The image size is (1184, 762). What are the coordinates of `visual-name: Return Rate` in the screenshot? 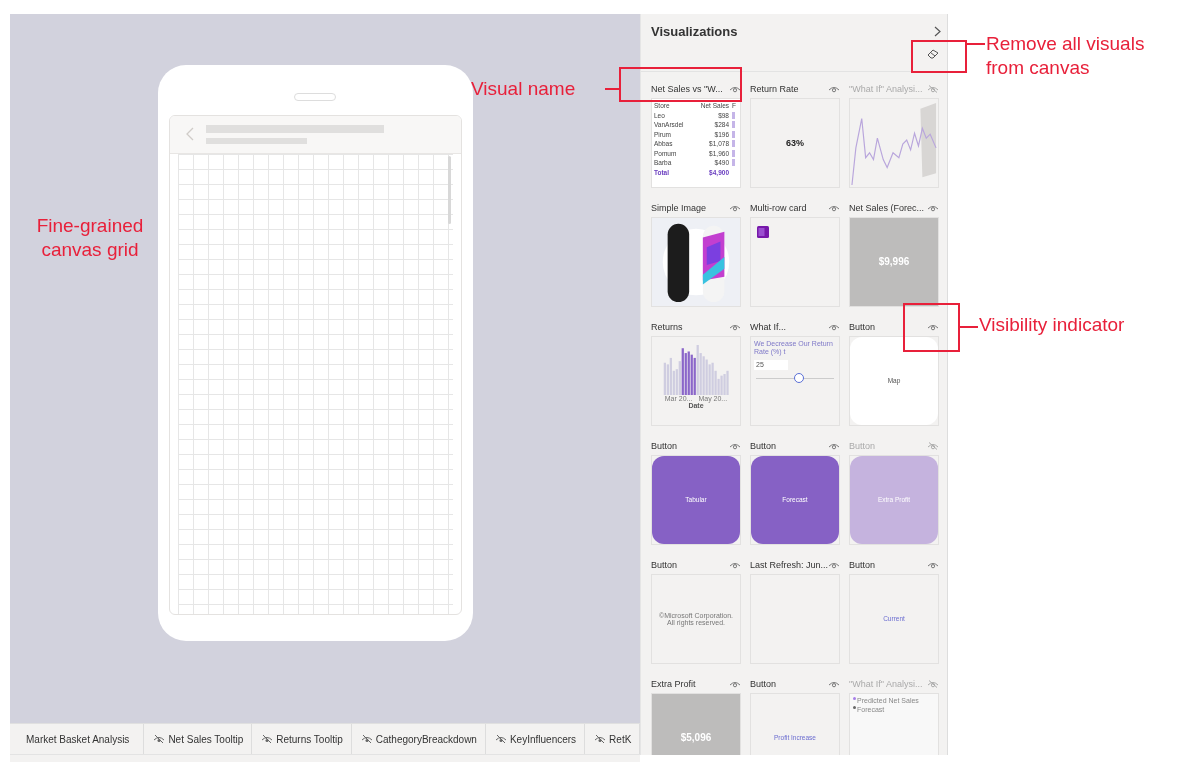 It's located at (774, 88).